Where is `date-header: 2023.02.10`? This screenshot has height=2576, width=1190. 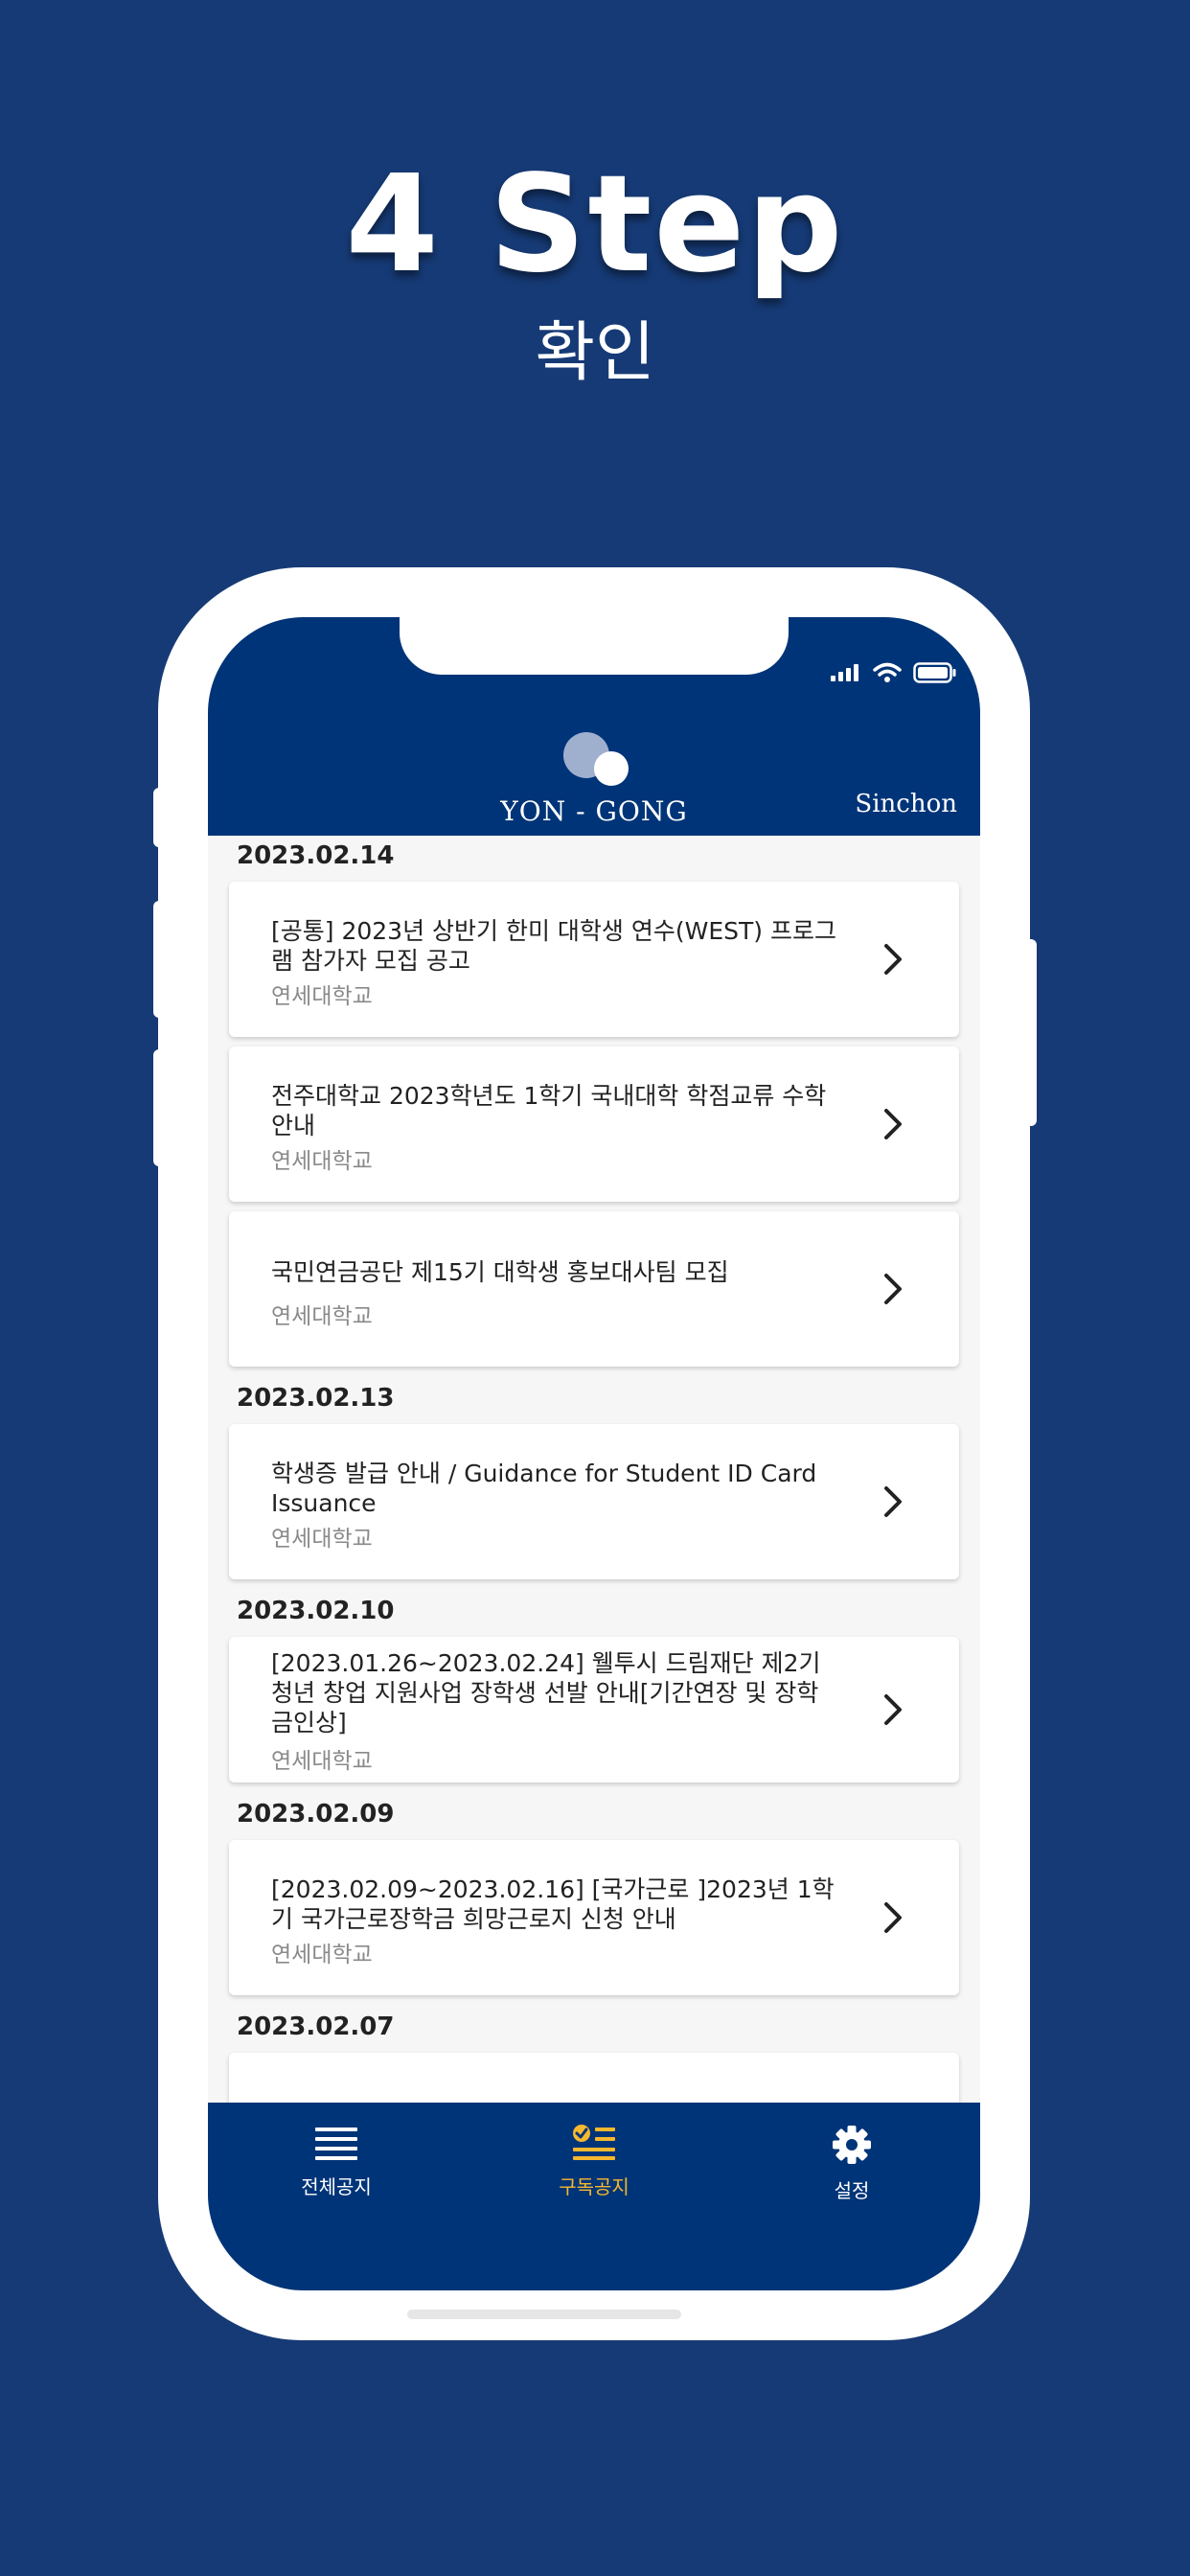 date-header: 2023.02.10 is located at coordinates (316, 1611).